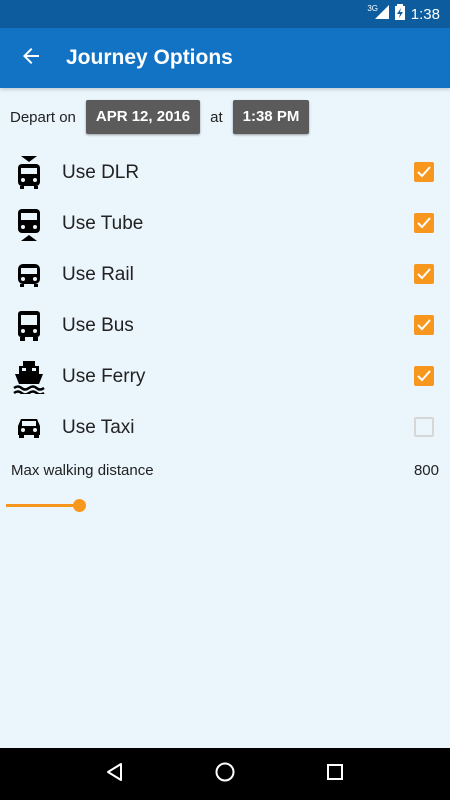 The width and height of the screenshot is (450, 800). I want to click on rail-train-icon, so click(29, 275).